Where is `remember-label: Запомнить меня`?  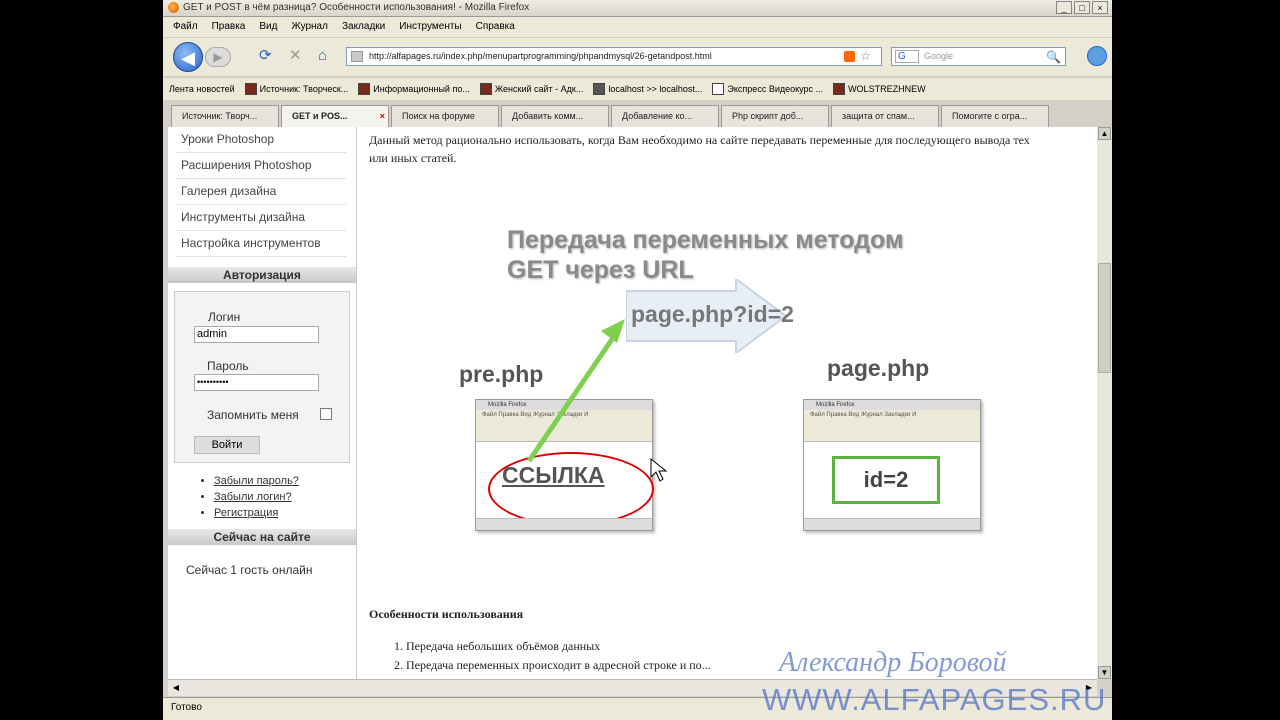
remember-label: Запомнить меня is located at coordinates (253, 415).